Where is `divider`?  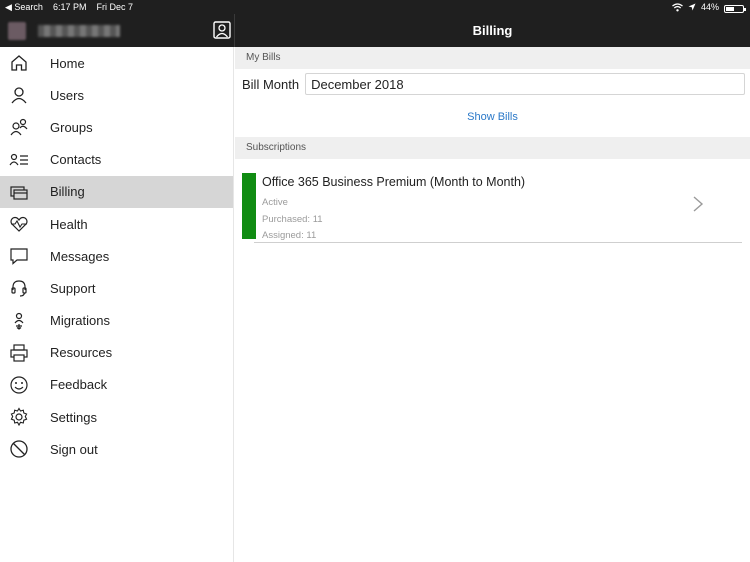
divider is located at coordinates (498, 242).